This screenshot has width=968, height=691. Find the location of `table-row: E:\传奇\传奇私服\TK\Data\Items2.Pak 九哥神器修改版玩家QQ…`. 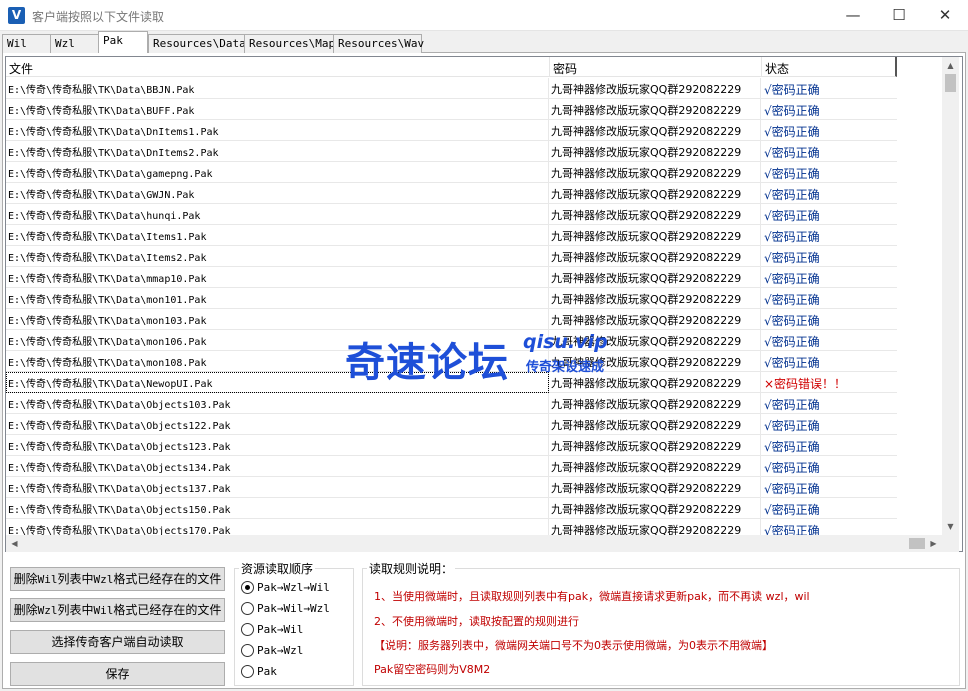

table-row: E:\传奇\传奇私服\TK\Data\Items2.Pak 九哥神器修改版玩家QQ… is located at coordinates (451, 256).